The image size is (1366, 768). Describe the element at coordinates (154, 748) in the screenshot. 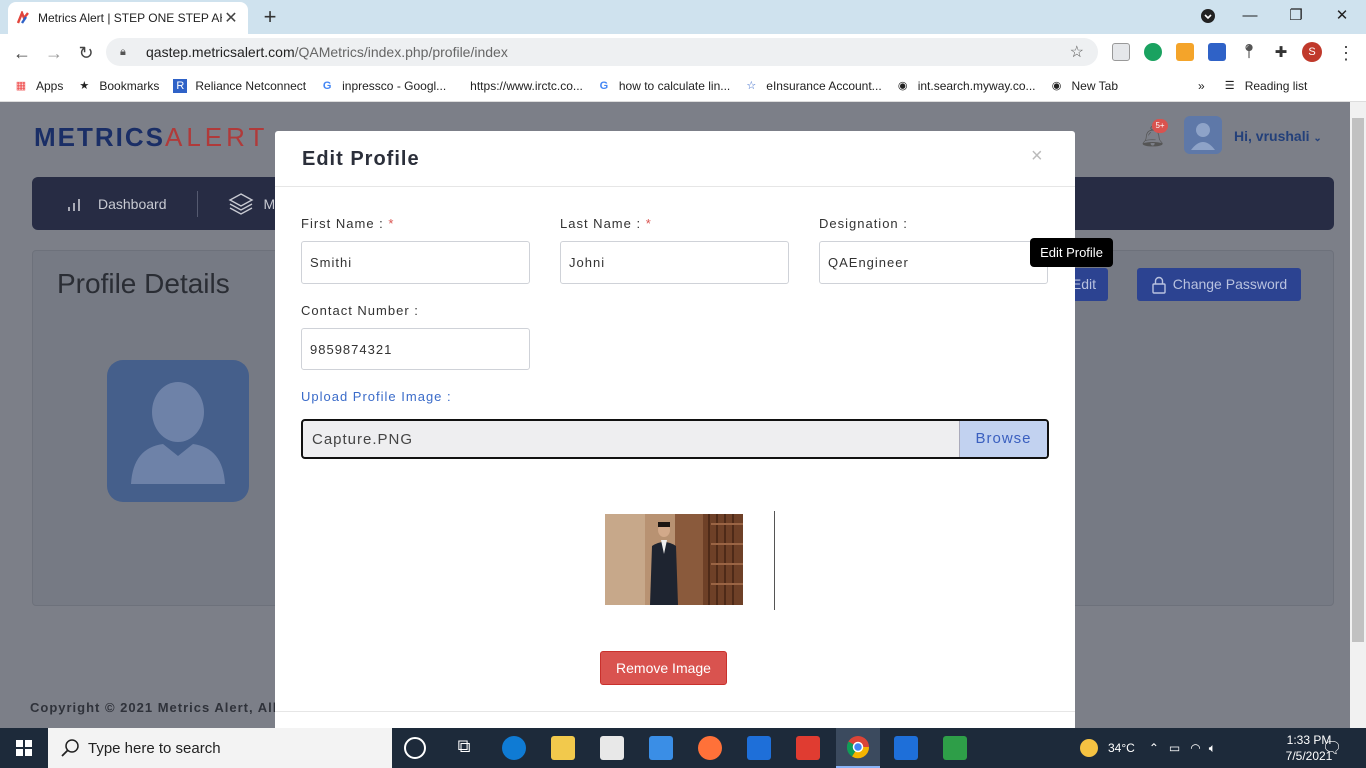

I see `taskbar-search-placeholder: Type here to search` at that location.